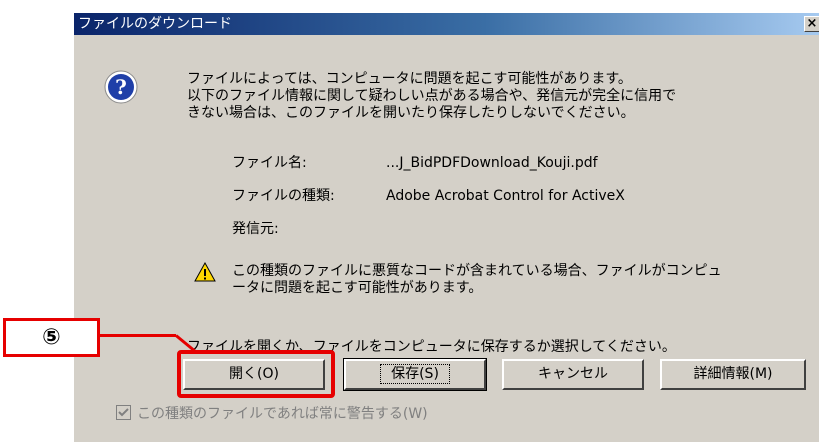 This screenshot has width=819, height=442. Describe the element at coordinates (409, 79) in the screenshot. I see `message-line: ファイルによっては、コンピュータに問題を起こす可能性があります。` at that location.